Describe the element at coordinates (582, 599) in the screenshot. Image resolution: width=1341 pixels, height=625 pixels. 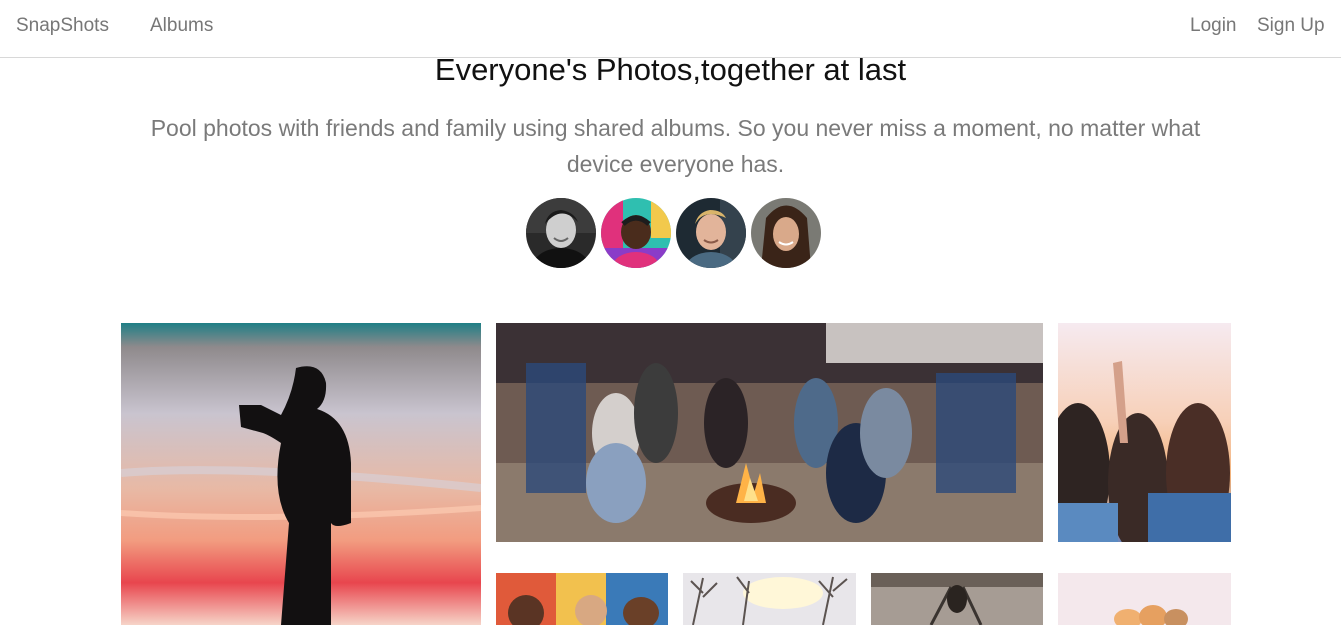
I see `photo-kids` at that location.